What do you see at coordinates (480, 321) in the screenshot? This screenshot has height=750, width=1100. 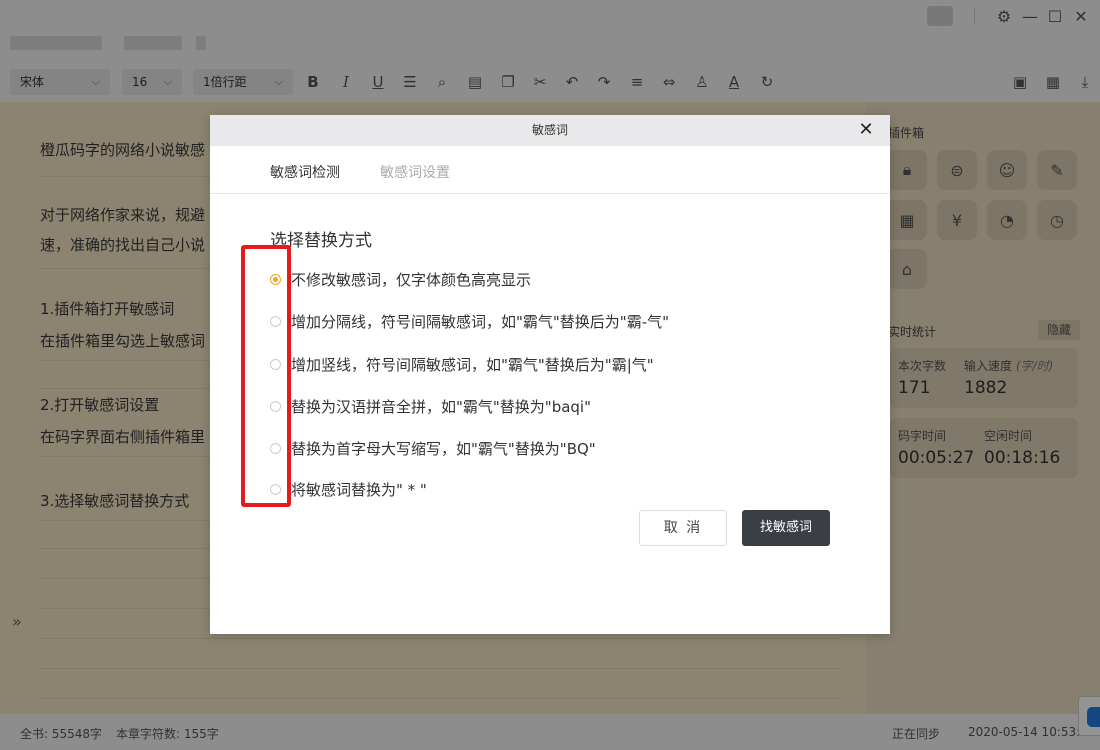 I see `option-label: 增加分隔线，符号间隔敏感词，如"霸气"替换后为"霸-气"` at bounding box center [480, 321].